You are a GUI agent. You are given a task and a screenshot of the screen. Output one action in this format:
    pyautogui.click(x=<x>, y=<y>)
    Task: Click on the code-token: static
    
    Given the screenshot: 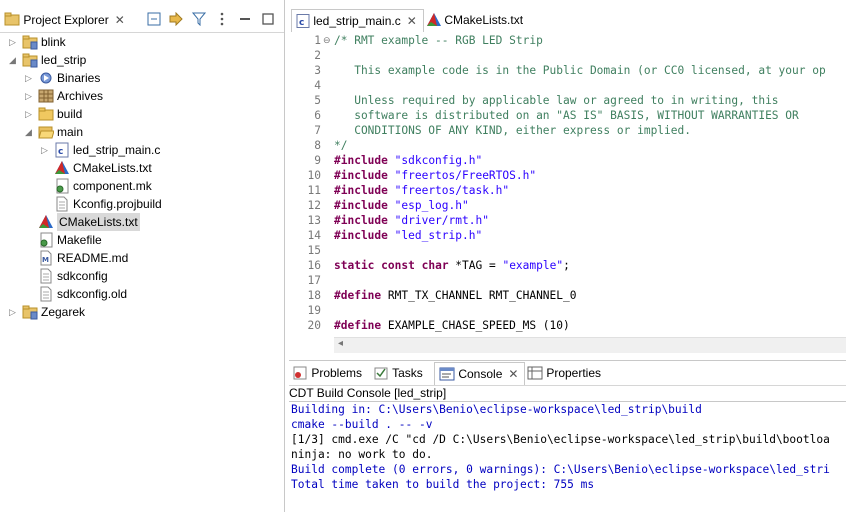 What is the action you would take?
    pyautogui.click(x=354, y=265)
    